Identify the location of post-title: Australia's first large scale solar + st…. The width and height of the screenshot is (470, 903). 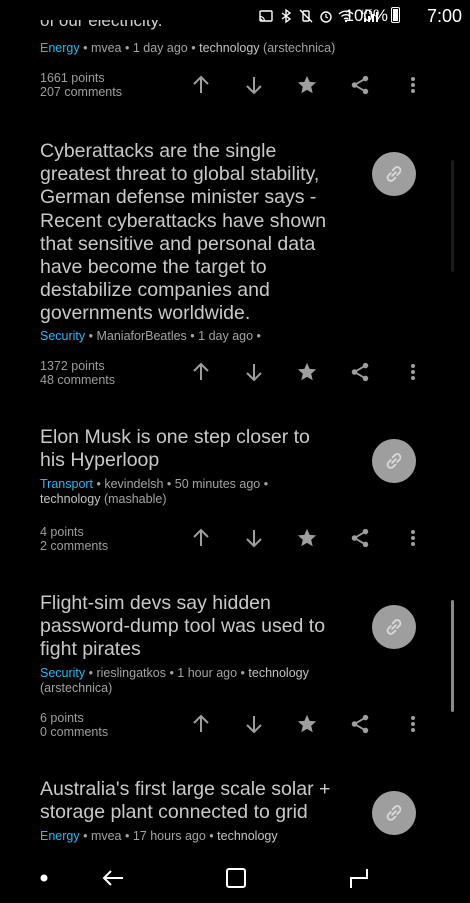
(190, 801).